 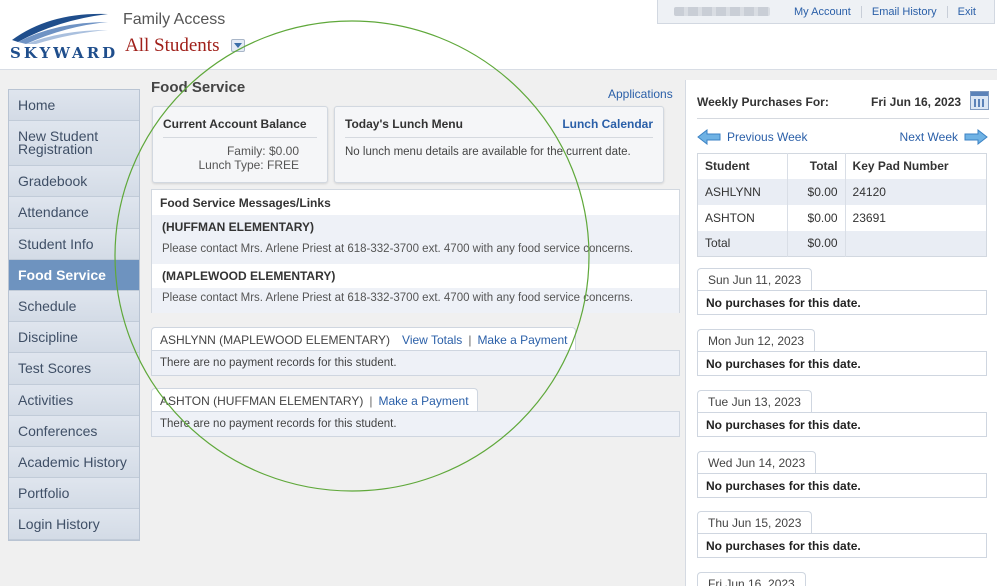 What do you see at coordinates (231, 165) in the screenshot?
I see `lunch-type-label: Lunch Type:` at bounding box center [231, 165].